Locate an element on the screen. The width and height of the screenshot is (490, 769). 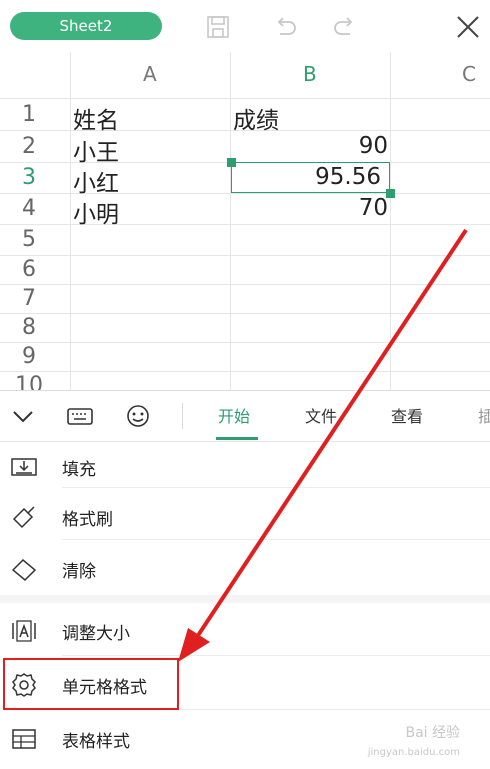
menu-item-label: 格式刷 is located at coordinates (87, 520).